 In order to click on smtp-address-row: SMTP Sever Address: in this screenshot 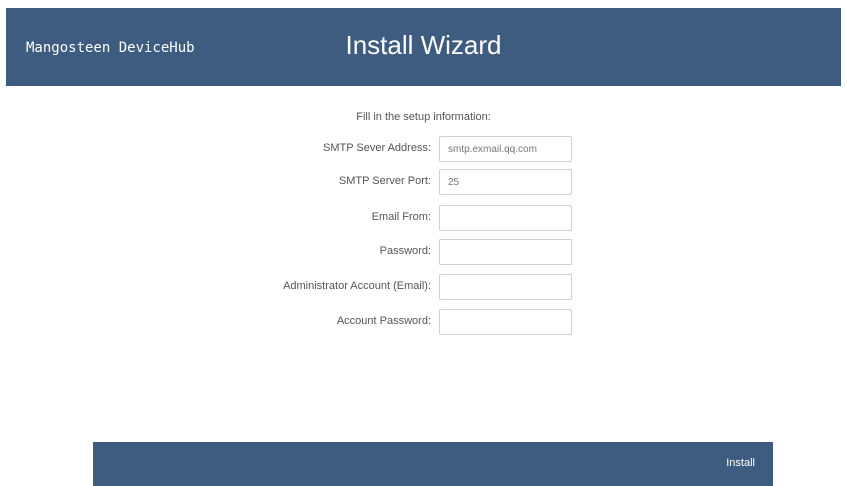, I will do `click(423, 149)`.